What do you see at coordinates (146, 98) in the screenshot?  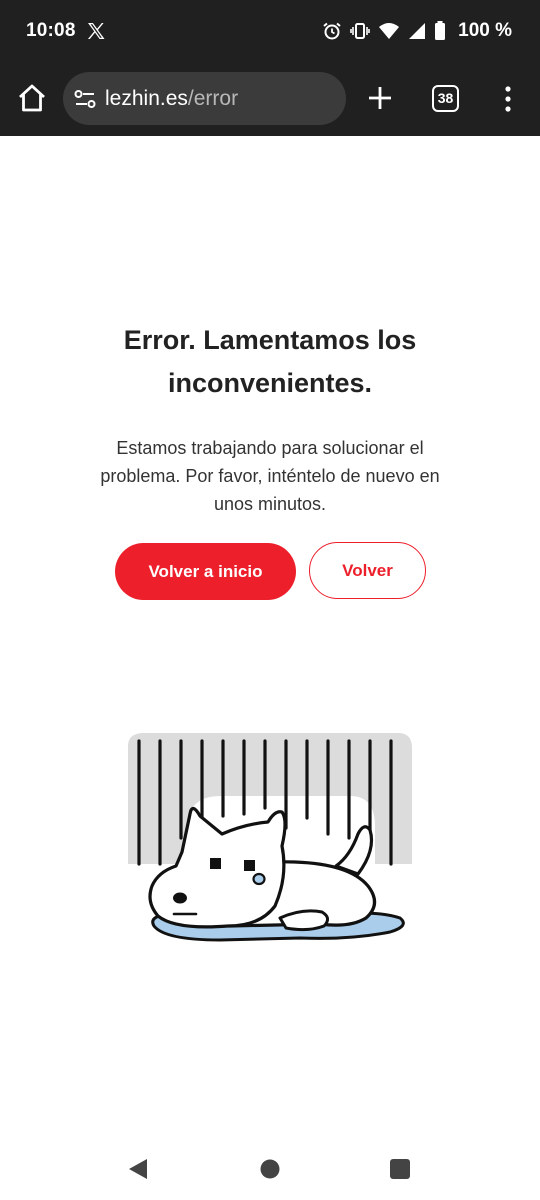 I see `url-domain: lezhin.es` at bounding box center [146, 98].